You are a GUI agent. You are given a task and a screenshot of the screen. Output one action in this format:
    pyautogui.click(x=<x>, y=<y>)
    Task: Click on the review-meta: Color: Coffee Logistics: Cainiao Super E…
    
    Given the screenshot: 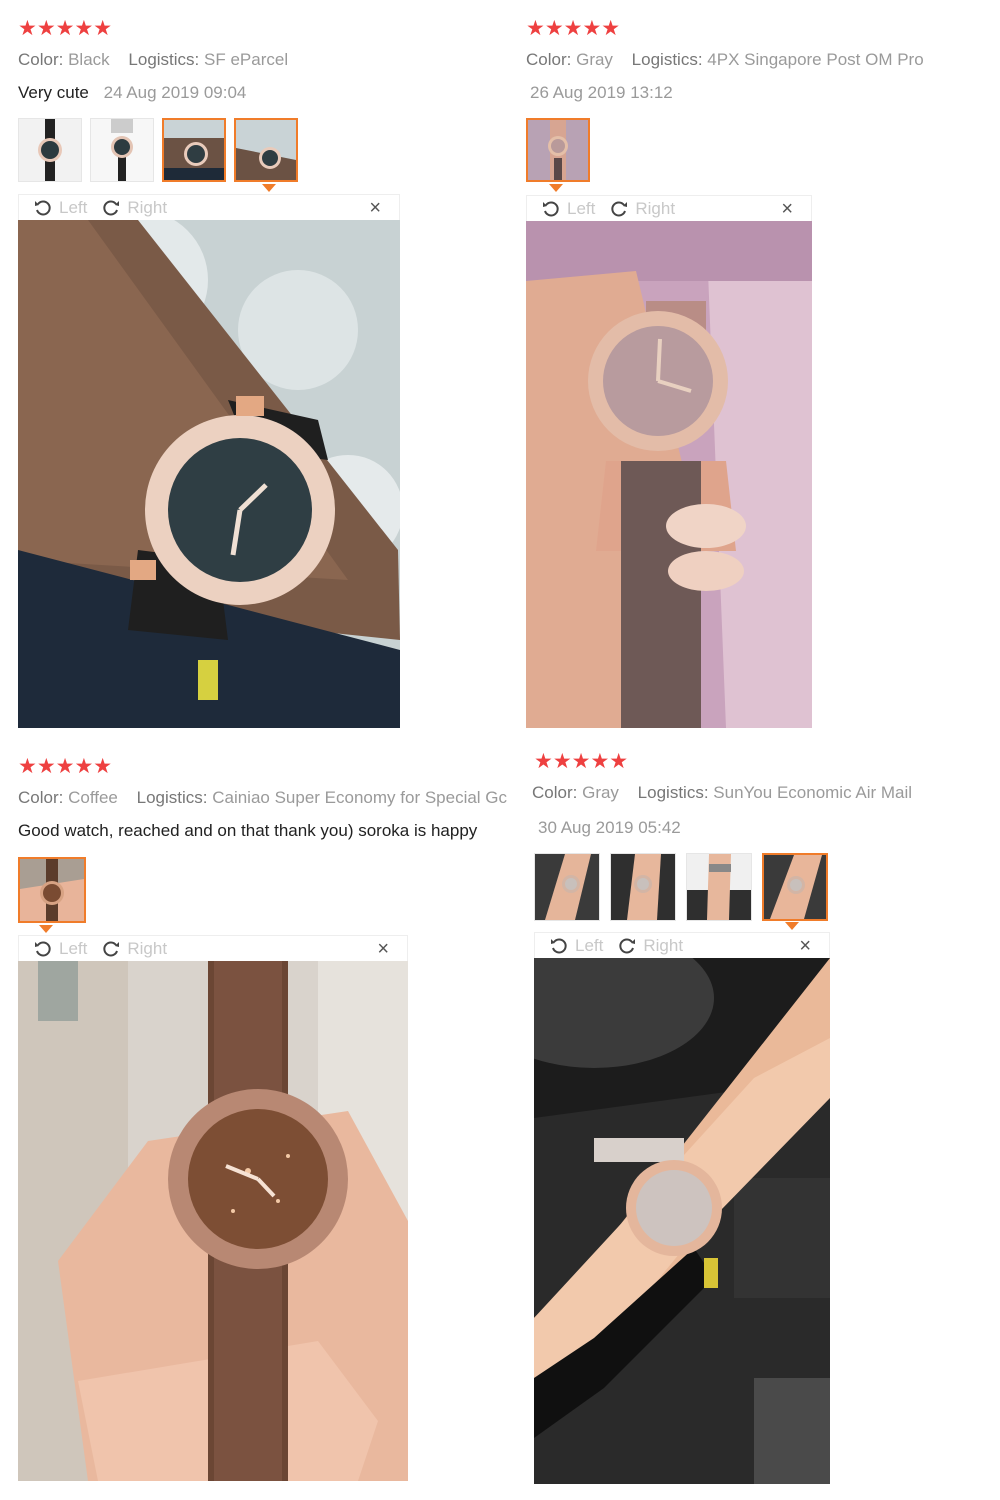 What is the action you would take?
    pyautogui.click(x=269, y=798)
    